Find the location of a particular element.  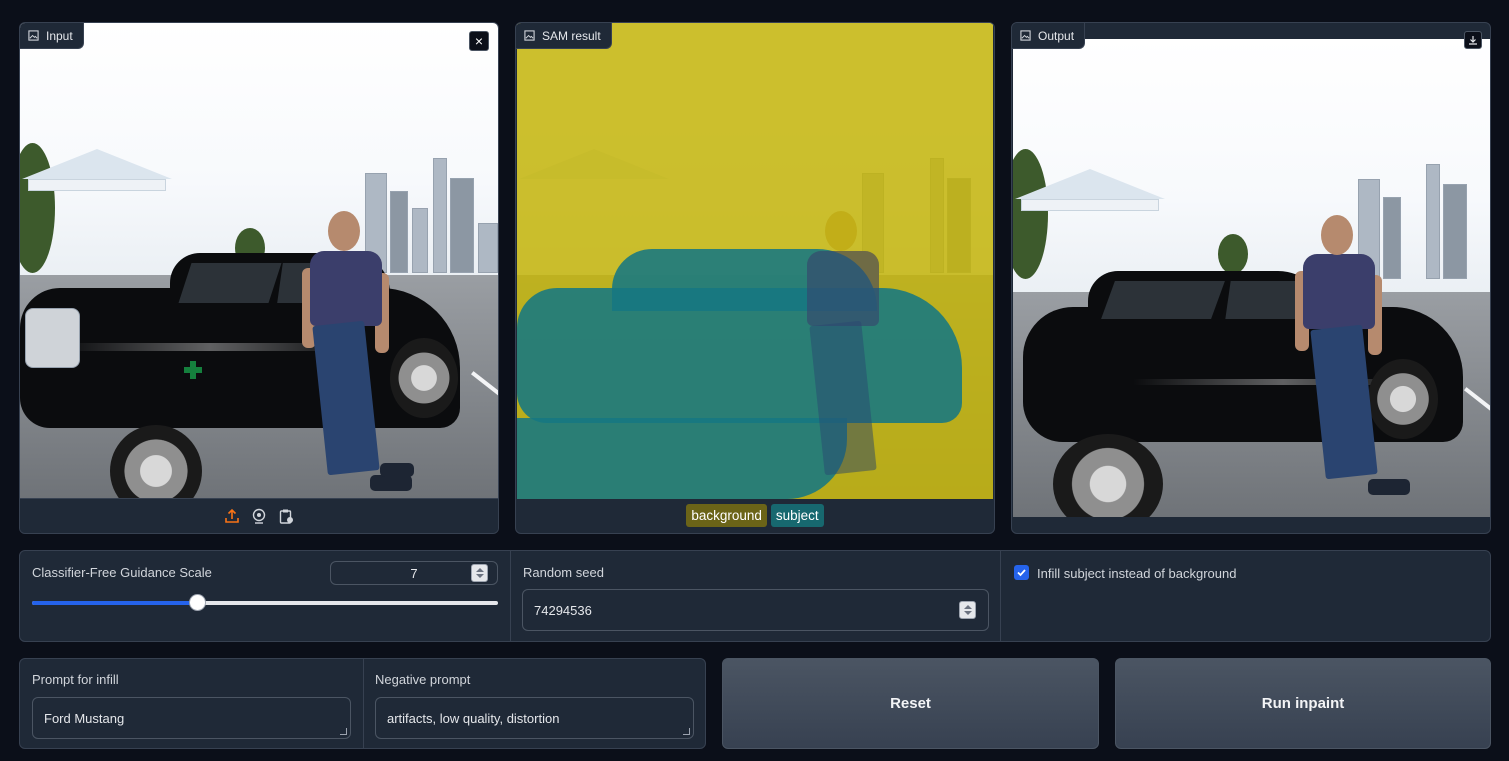

prompt-value: Ford Mustang is located at coordinates (84, 718).